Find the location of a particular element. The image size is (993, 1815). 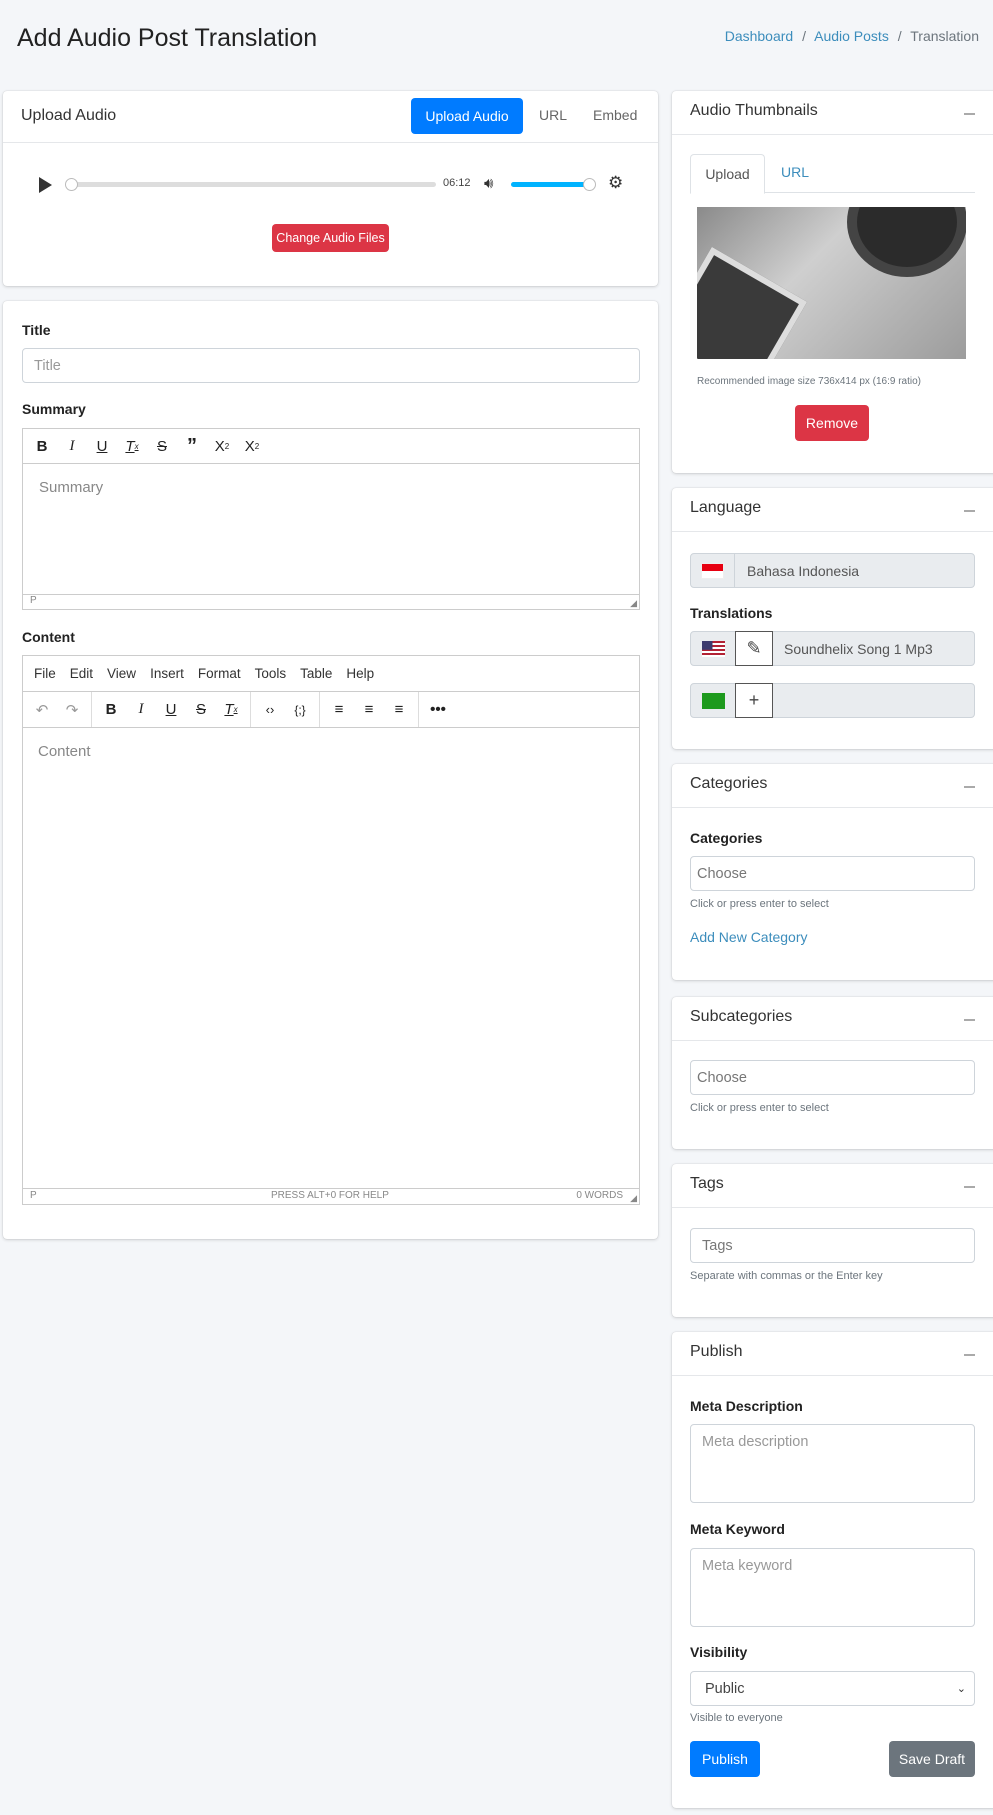

subcategories-select: Choose is located at coordinates (832, 1077).